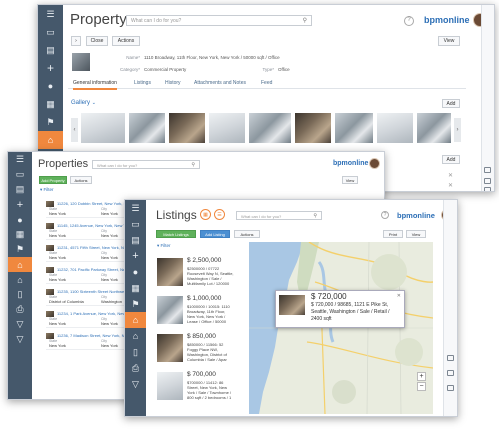 The height and width of the screenshot is (430, 499). I want to click on type-value: Office, so click(298, 69).